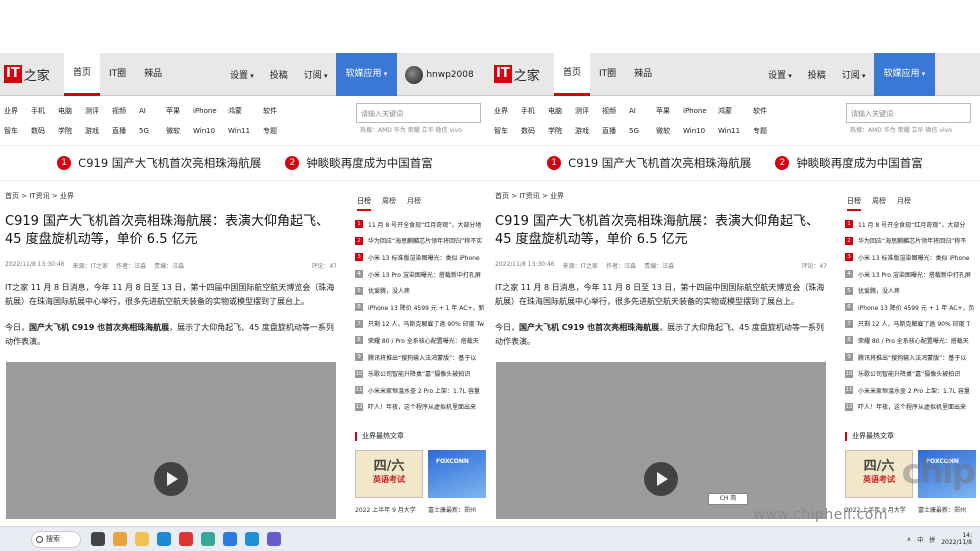  I want to click on cat-link: 游戏, so click(98, 131).